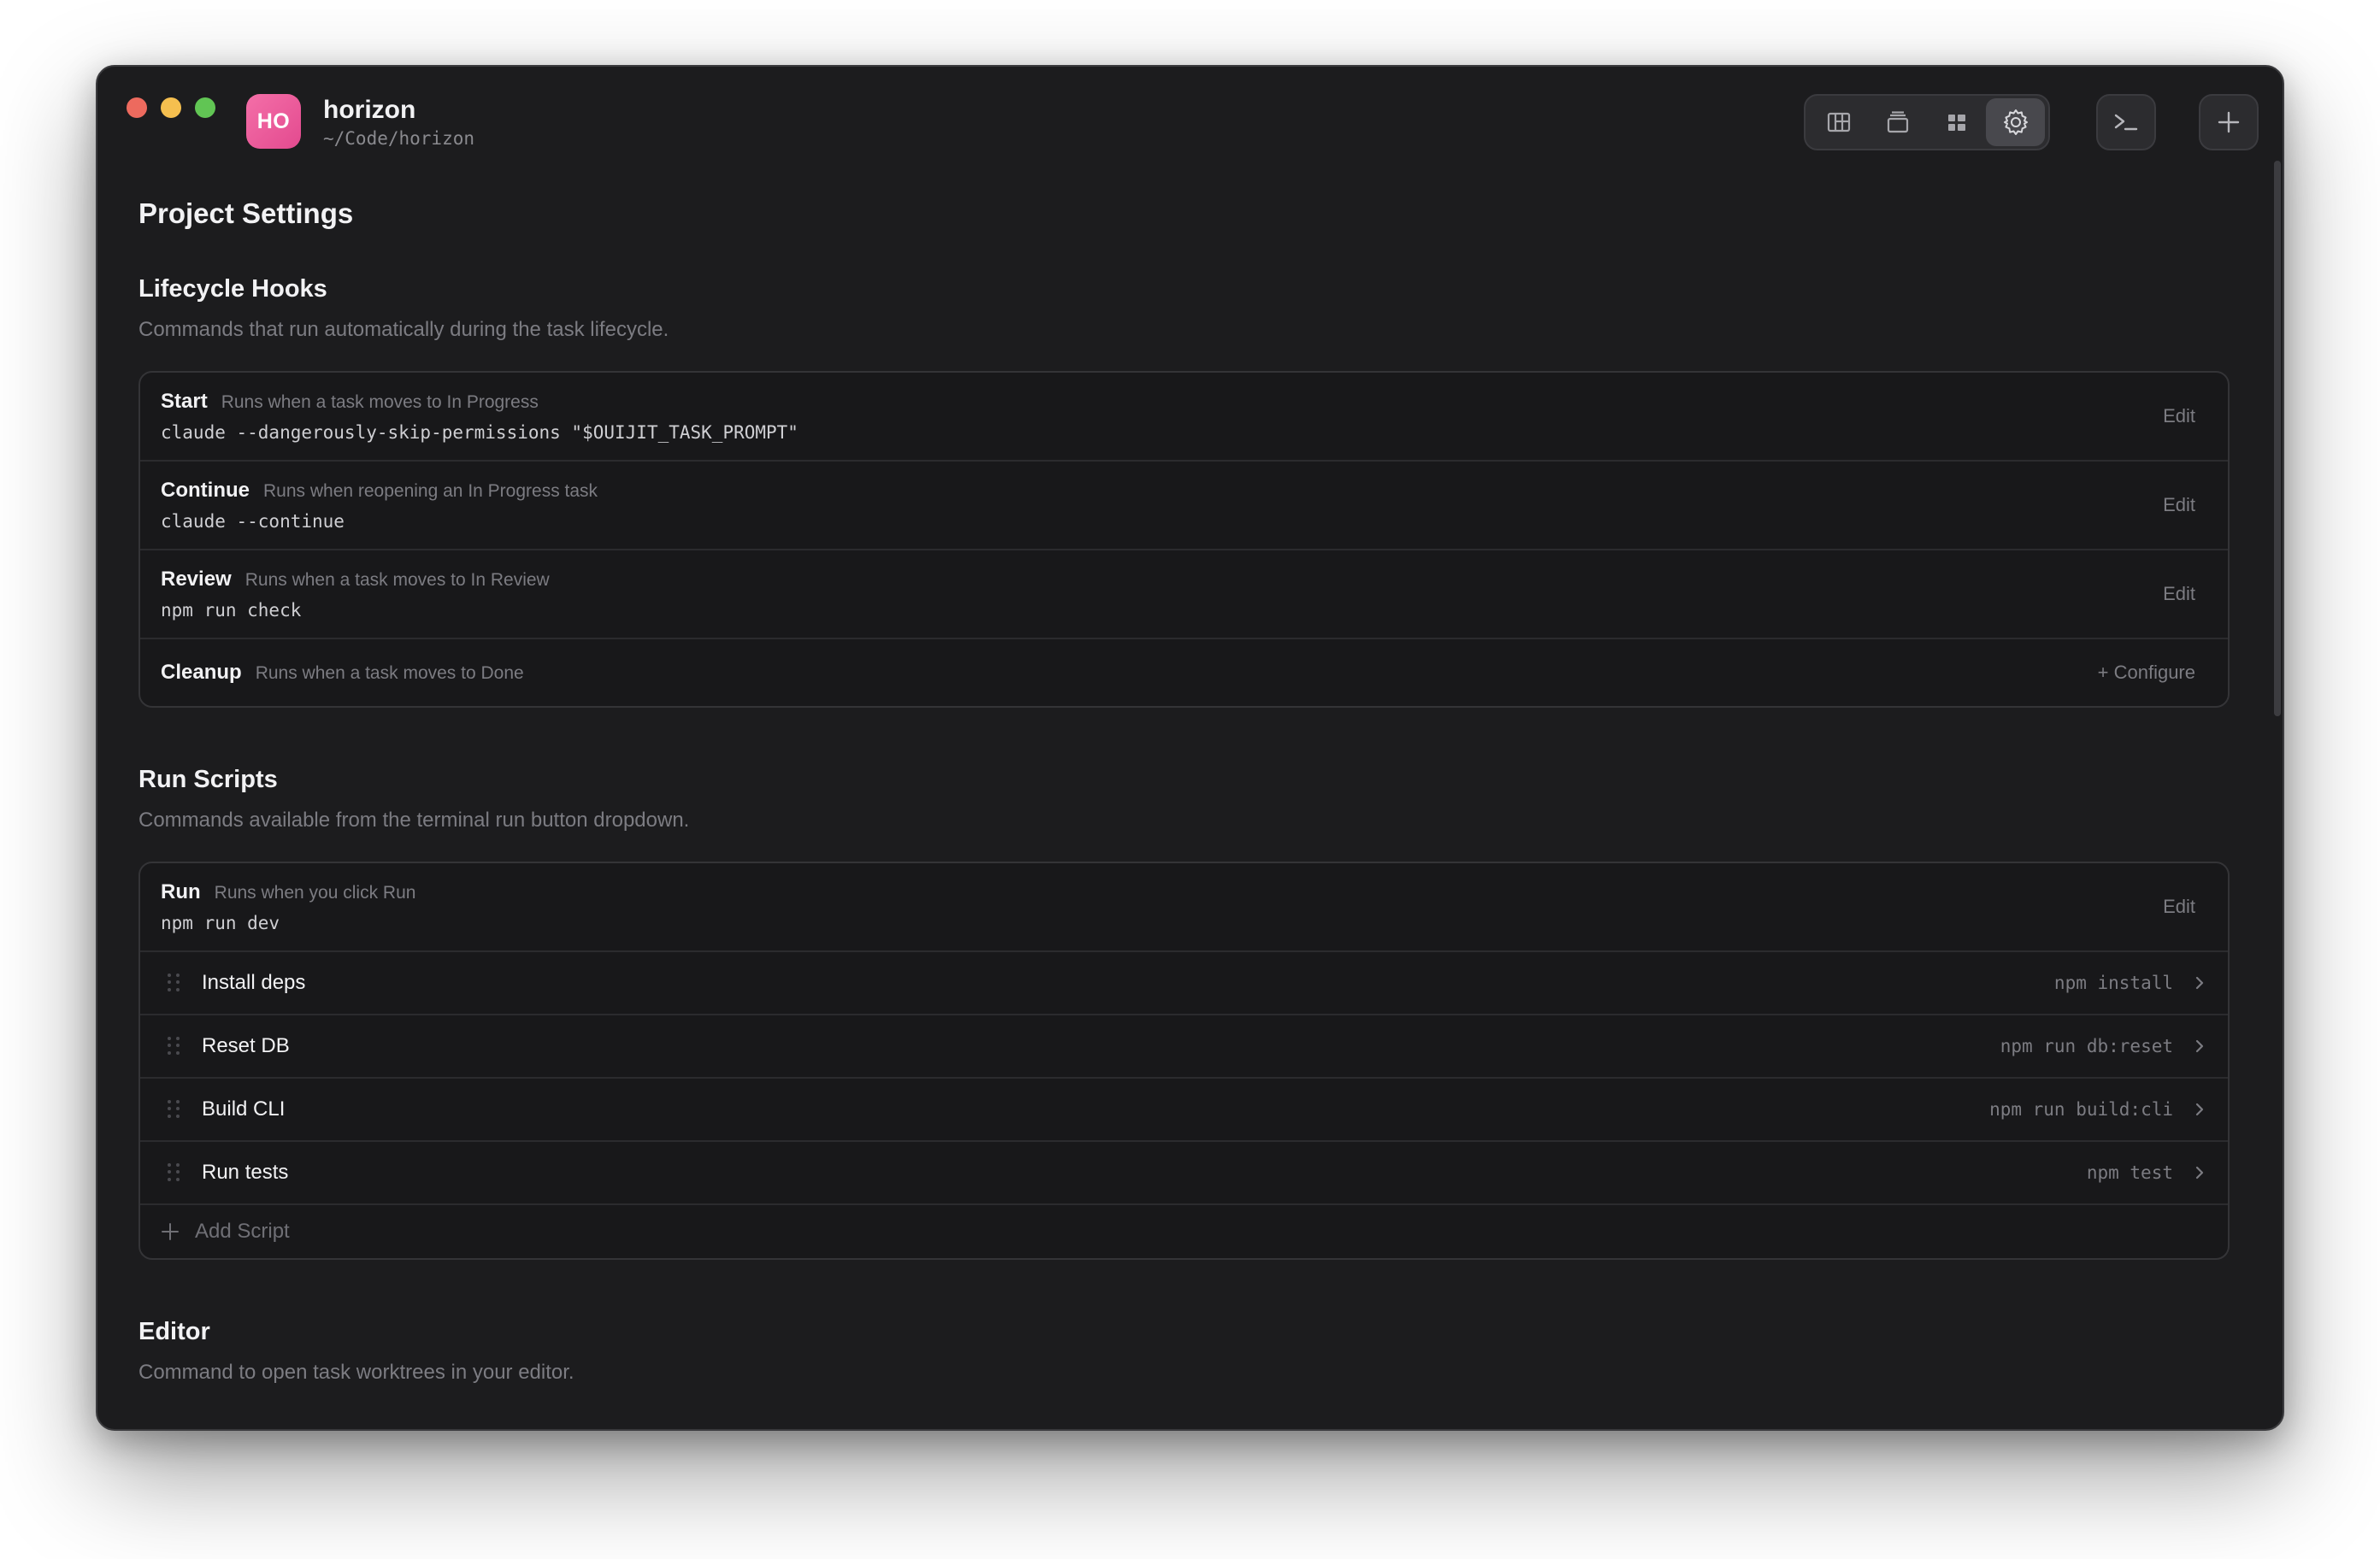 This screenshot has height=1559, width=2380. What do you see at coordinates (137, 108) in the screenshot?
I see `close-window-button` at bounding box center [137, 108].